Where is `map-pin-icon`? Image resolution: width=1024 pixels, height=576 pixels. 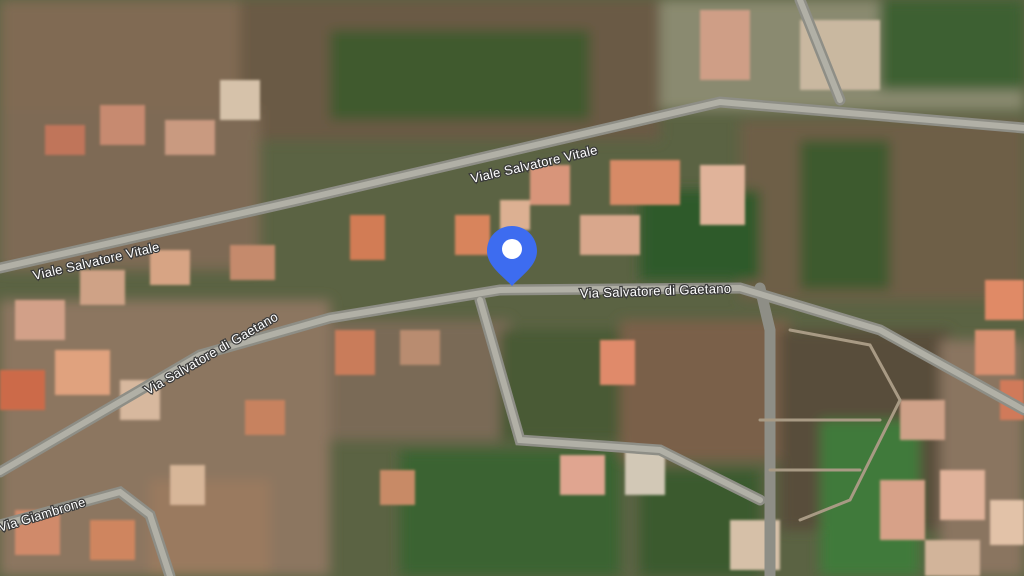 map-pin-icon is located at coordinates (512, 256).